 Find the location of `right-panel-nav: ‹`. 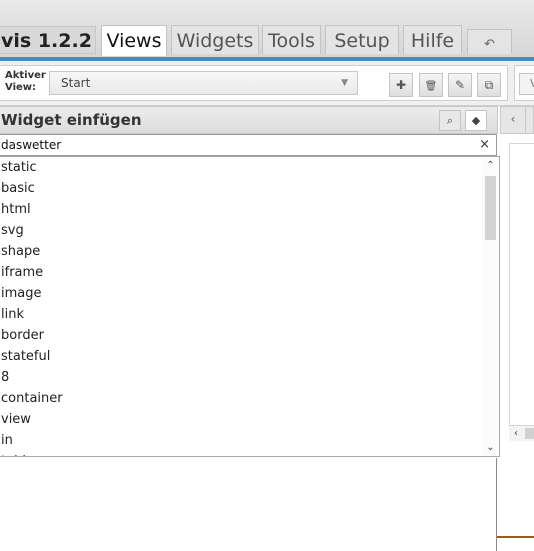

right-panel-nav: ‹ is located at coordinates (517, 120).